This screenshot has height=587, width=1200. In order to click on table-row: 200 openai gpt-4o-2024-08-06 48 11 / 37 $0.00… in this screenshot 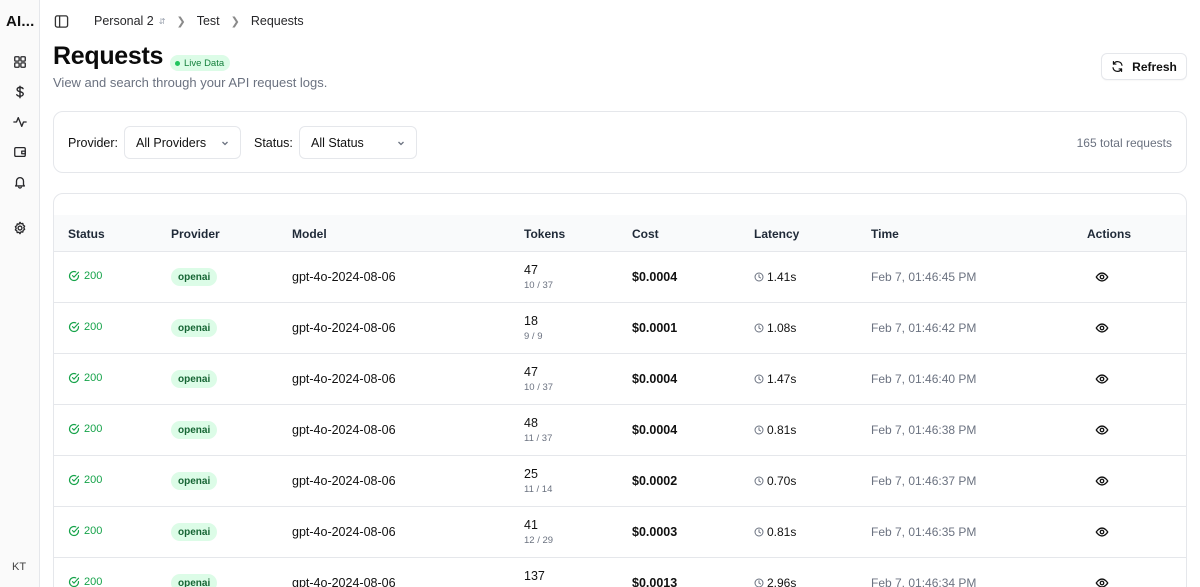, I will do `click(620, 430)`.